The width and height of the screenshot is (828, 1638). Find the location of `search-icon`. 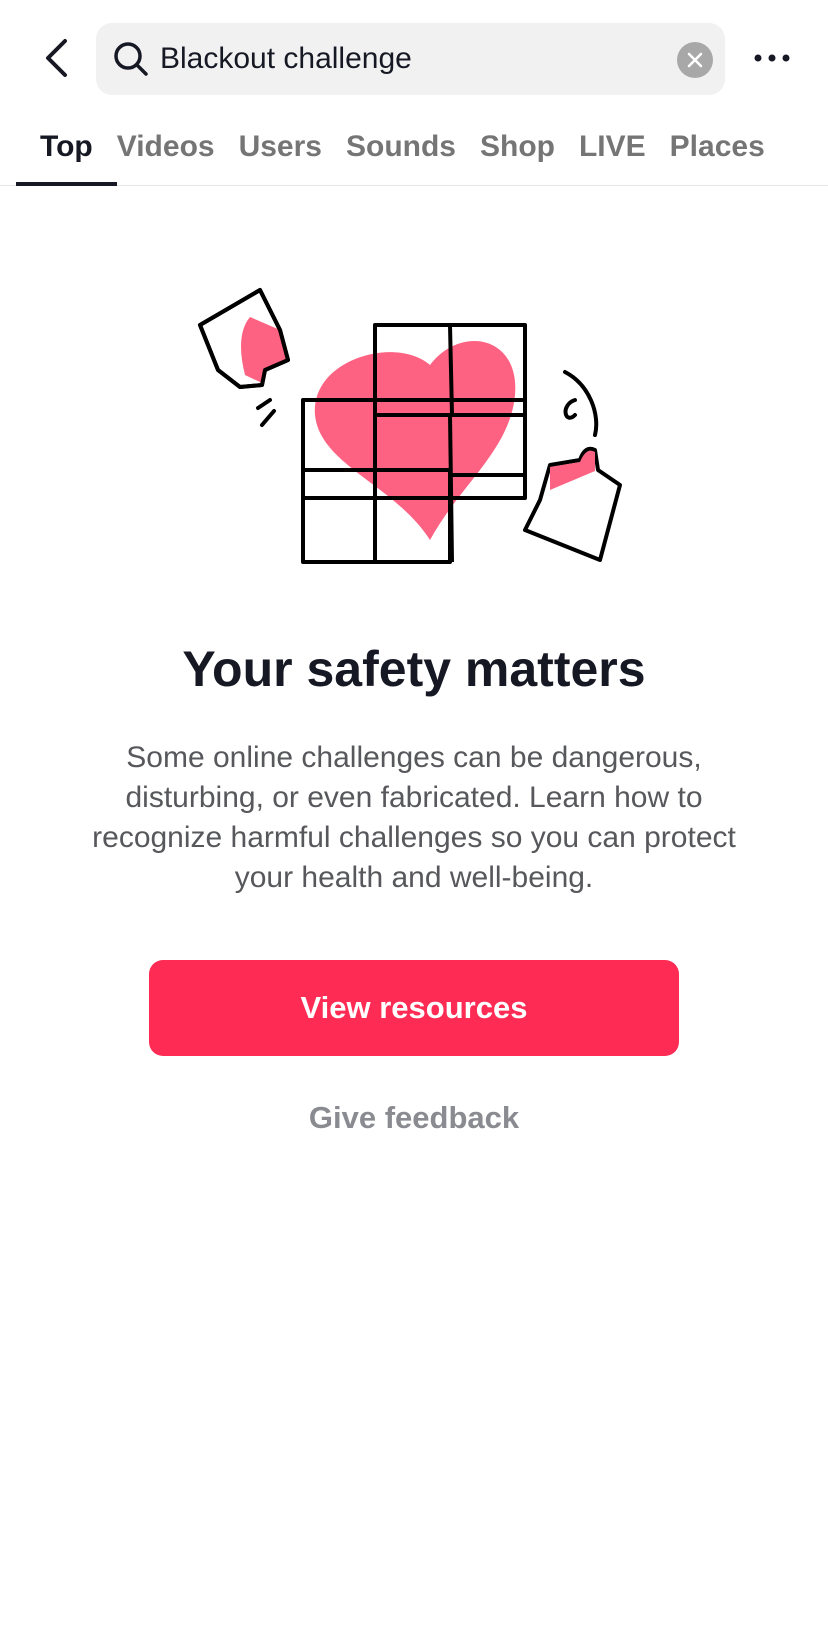

search-icon is located at coordinates (131, 59).